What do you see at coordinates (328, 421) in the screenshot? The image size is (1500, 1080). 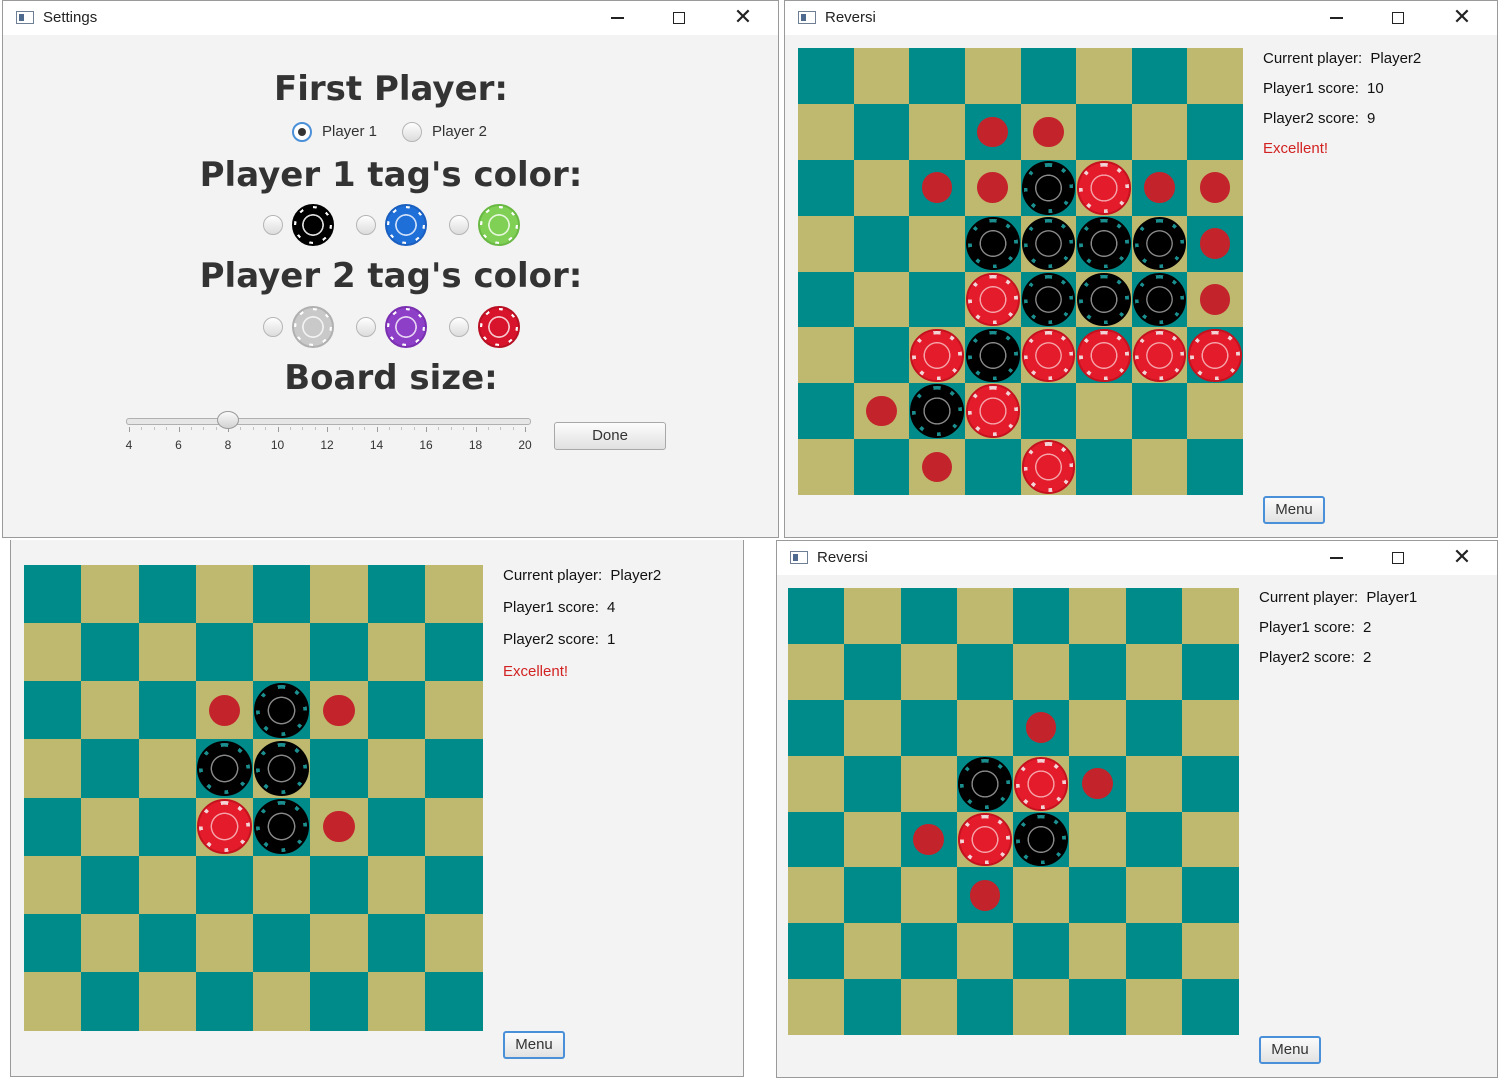 I see `board-size-slider-track` at bounding box center [328, 421].